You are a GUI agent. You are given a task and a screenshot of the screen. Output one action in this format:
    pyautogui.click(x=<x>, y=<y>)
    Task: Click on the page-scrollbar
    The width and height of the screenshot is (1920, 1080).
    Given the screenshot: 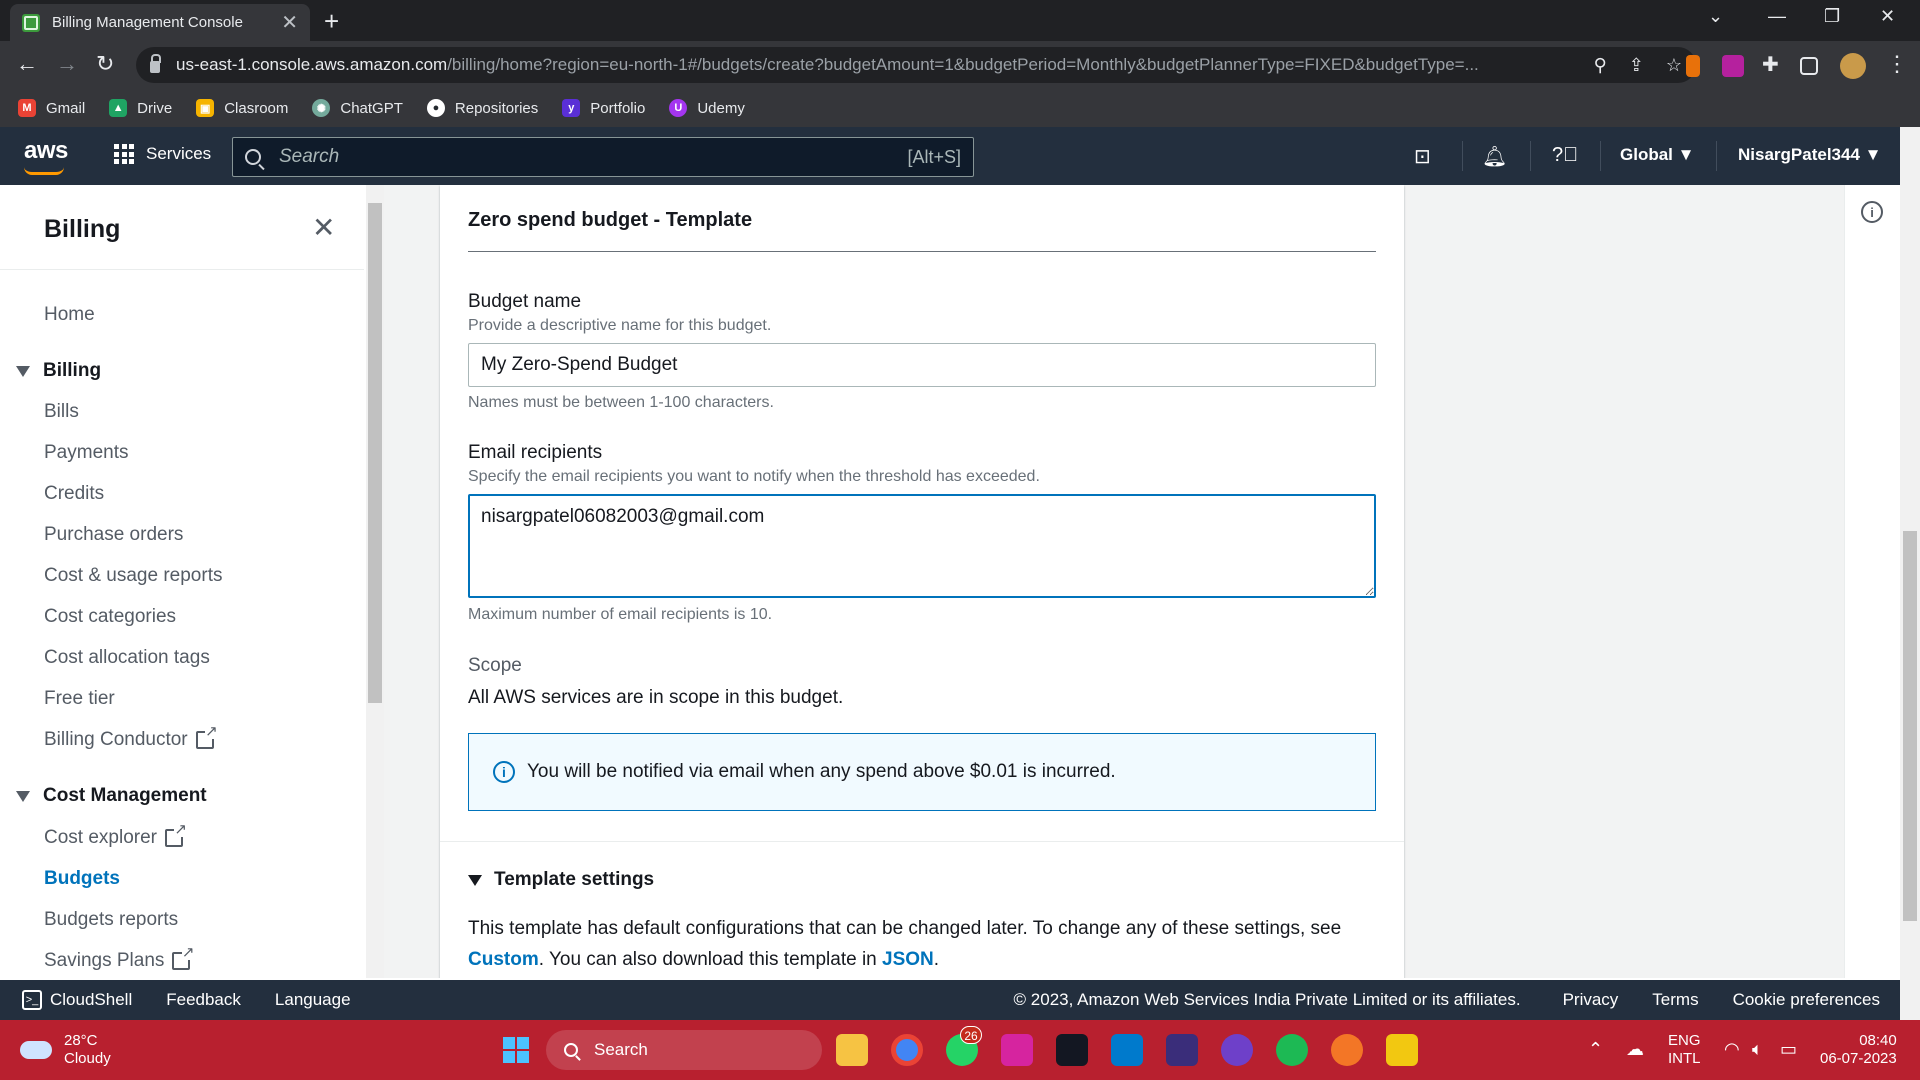 What is the action you would take?
    pyautogui.click(x=1910, y=573)
    